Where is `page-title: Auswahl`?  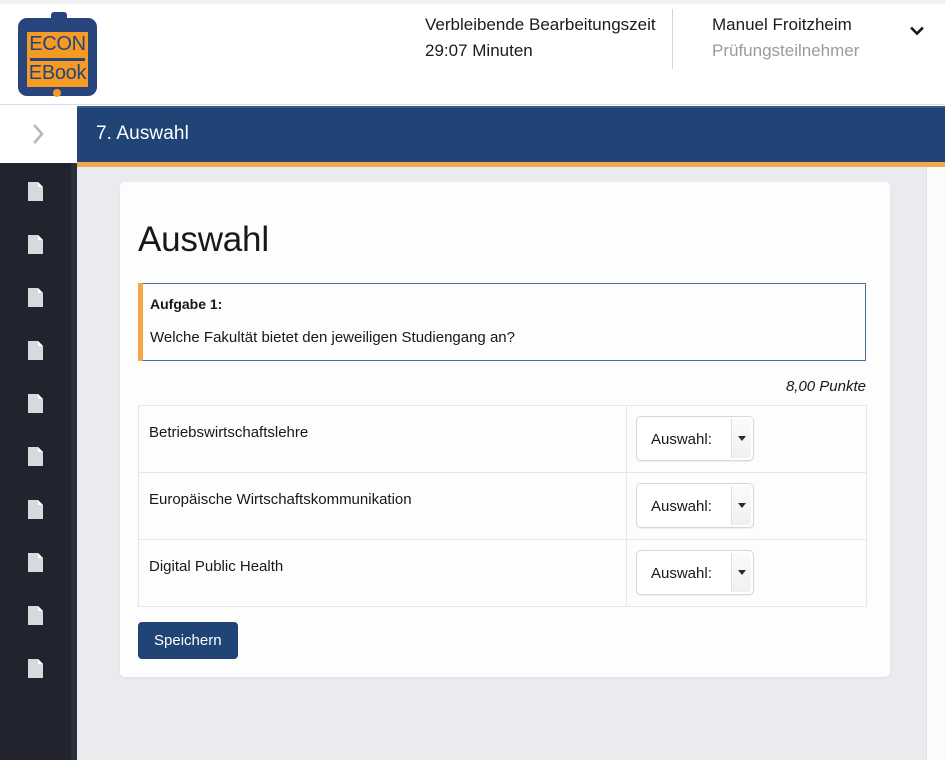 page-title: Auswahl is located at coordinates (203, 239).